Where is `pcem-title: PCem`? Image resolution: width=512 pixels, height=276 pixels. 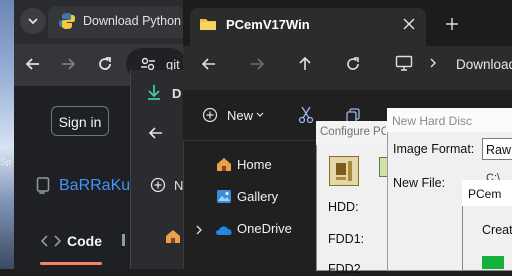
pcem-title: PCem is located at coordinates (485, 194).